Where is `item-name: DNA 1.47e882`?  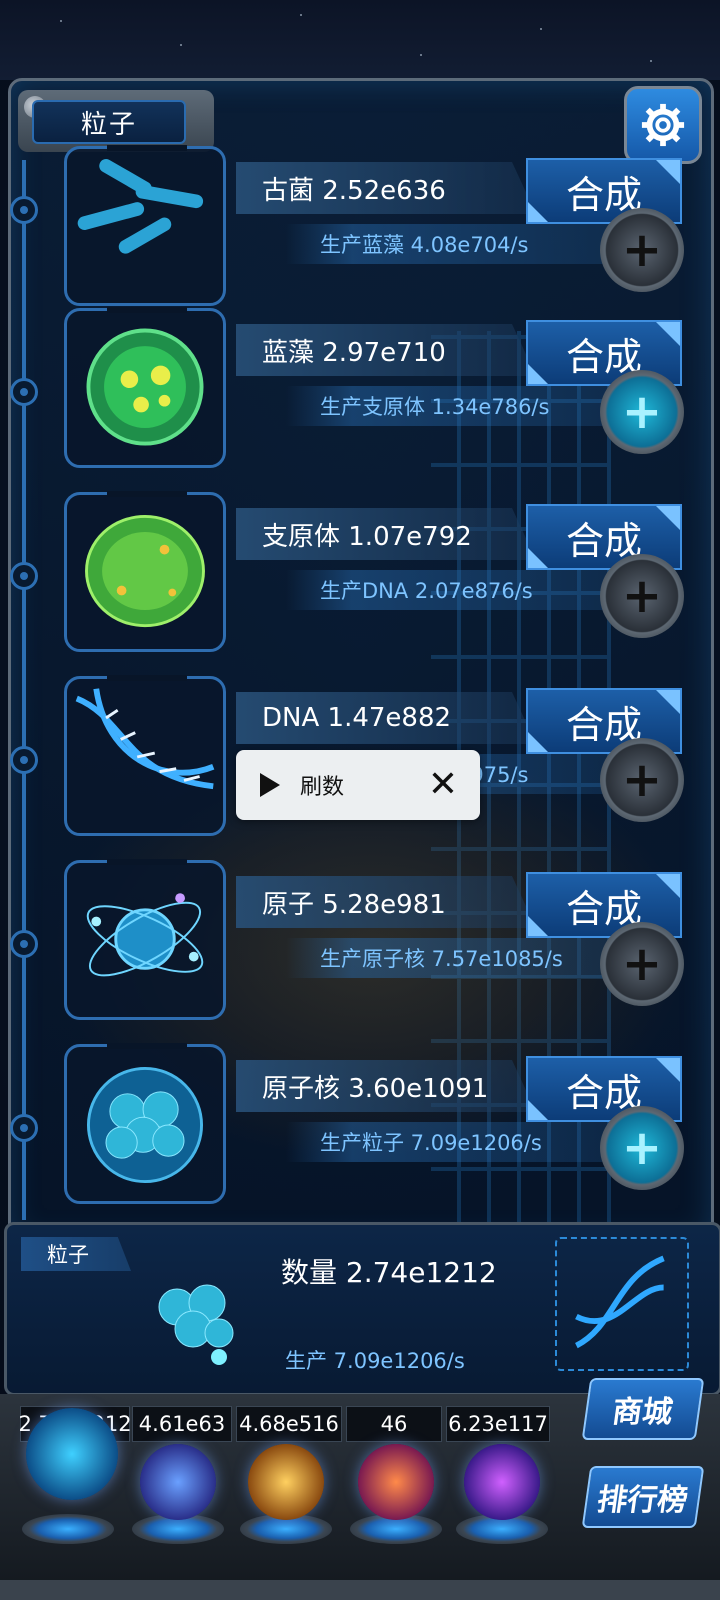 item-name: DNA 1.47e882 is located at coordinates (386, 718).